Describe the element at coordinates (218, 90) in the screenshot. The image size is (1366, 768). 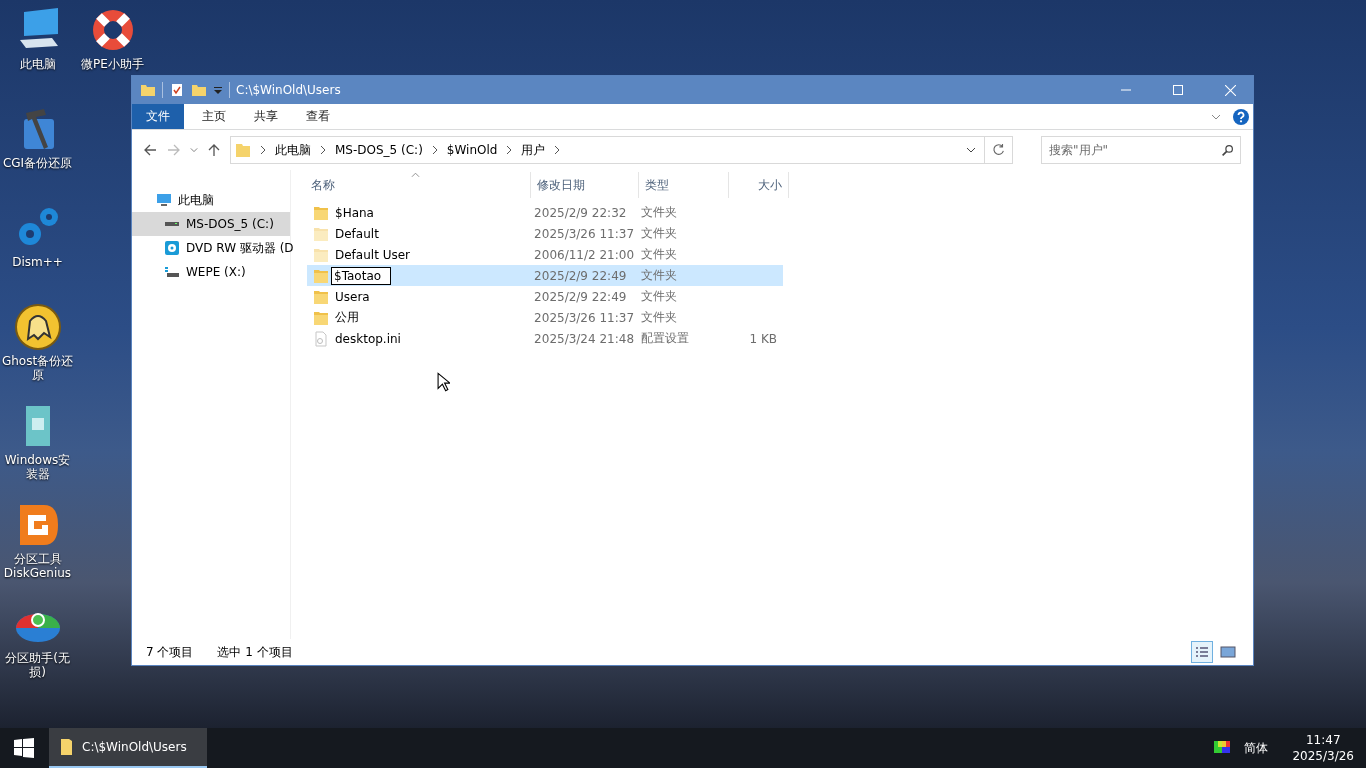
I see `dropdown-caret-icon` at that location.